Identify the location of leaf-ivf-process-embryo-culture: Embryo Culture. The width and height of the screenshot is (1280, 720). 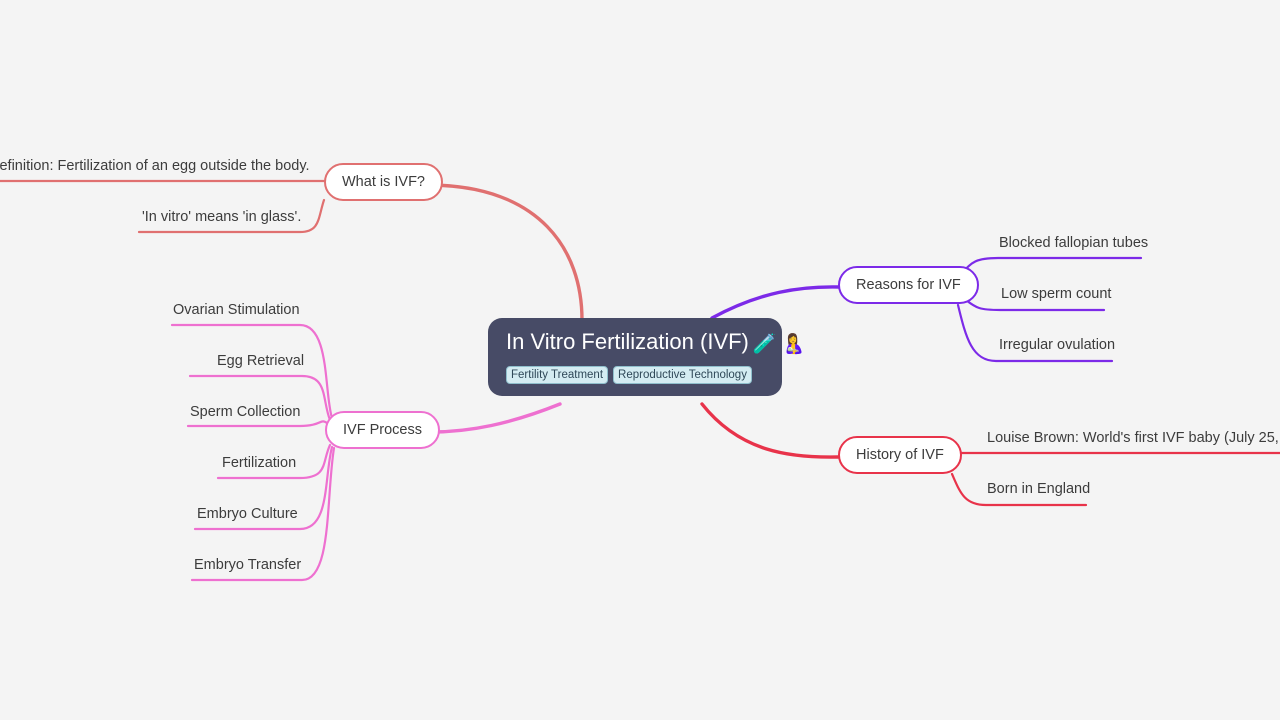
(247, 514).